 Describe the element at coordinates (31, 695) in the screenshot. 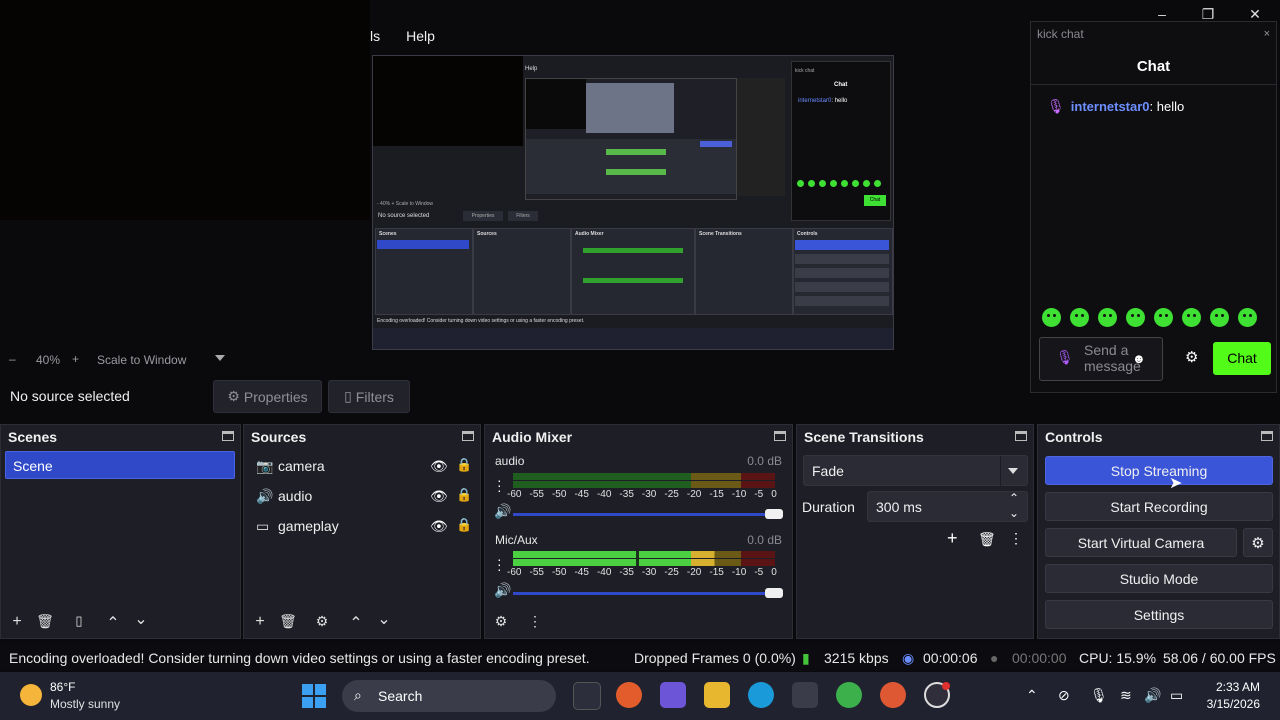

I see `weather-sun-icon` at that location.